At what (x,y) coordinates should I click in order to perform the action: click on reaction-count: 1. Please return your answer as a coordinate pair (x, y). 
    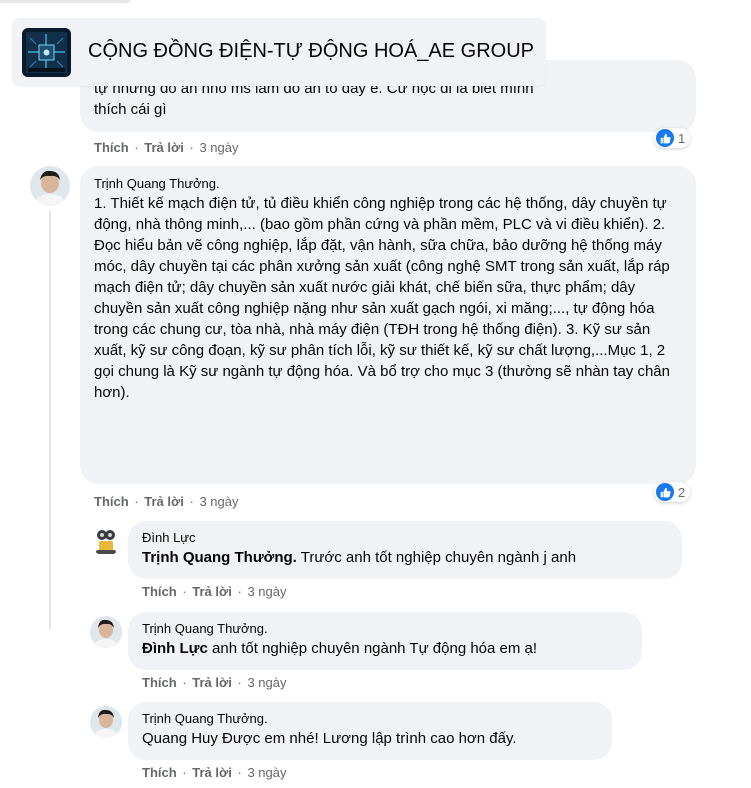
    Looking at the image, I should click on (672, 138).